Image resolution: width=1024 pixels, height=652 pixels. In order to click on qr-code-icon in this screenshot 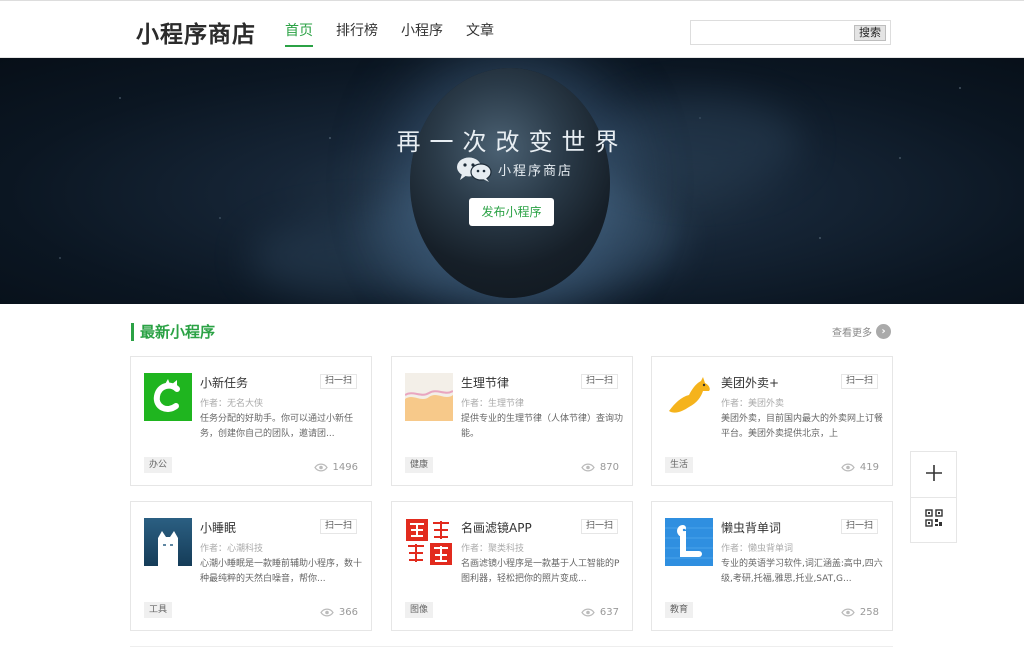, I will do `click(933, 520)`.